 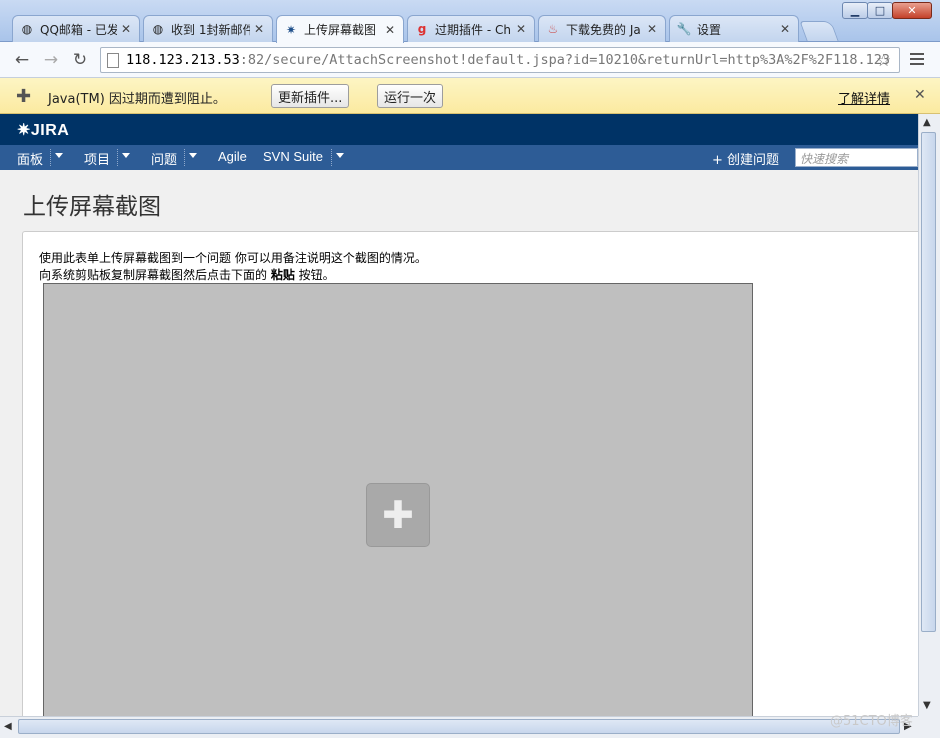 What do you see at coordinates (126, 155) in the screenshot?
I see `projects-dropdown-icon` at bounding box center [126, 155].